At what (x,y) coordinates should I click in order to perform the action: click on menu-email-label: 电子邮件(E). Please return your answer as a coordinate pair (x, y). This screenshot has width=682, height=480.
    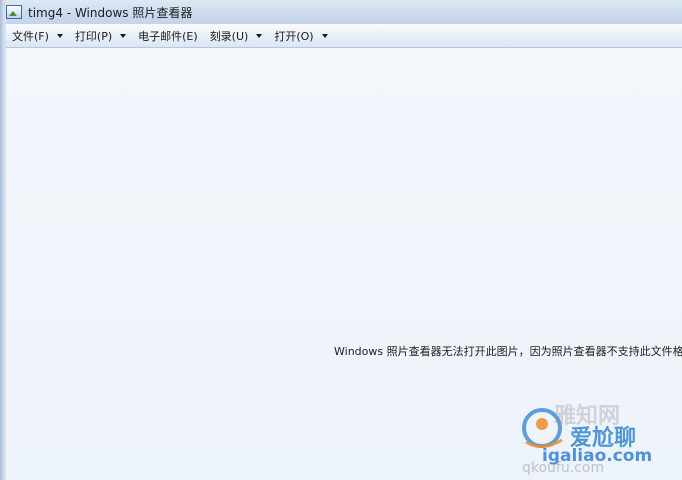
    Looking at the image, I should click on (168, 36).